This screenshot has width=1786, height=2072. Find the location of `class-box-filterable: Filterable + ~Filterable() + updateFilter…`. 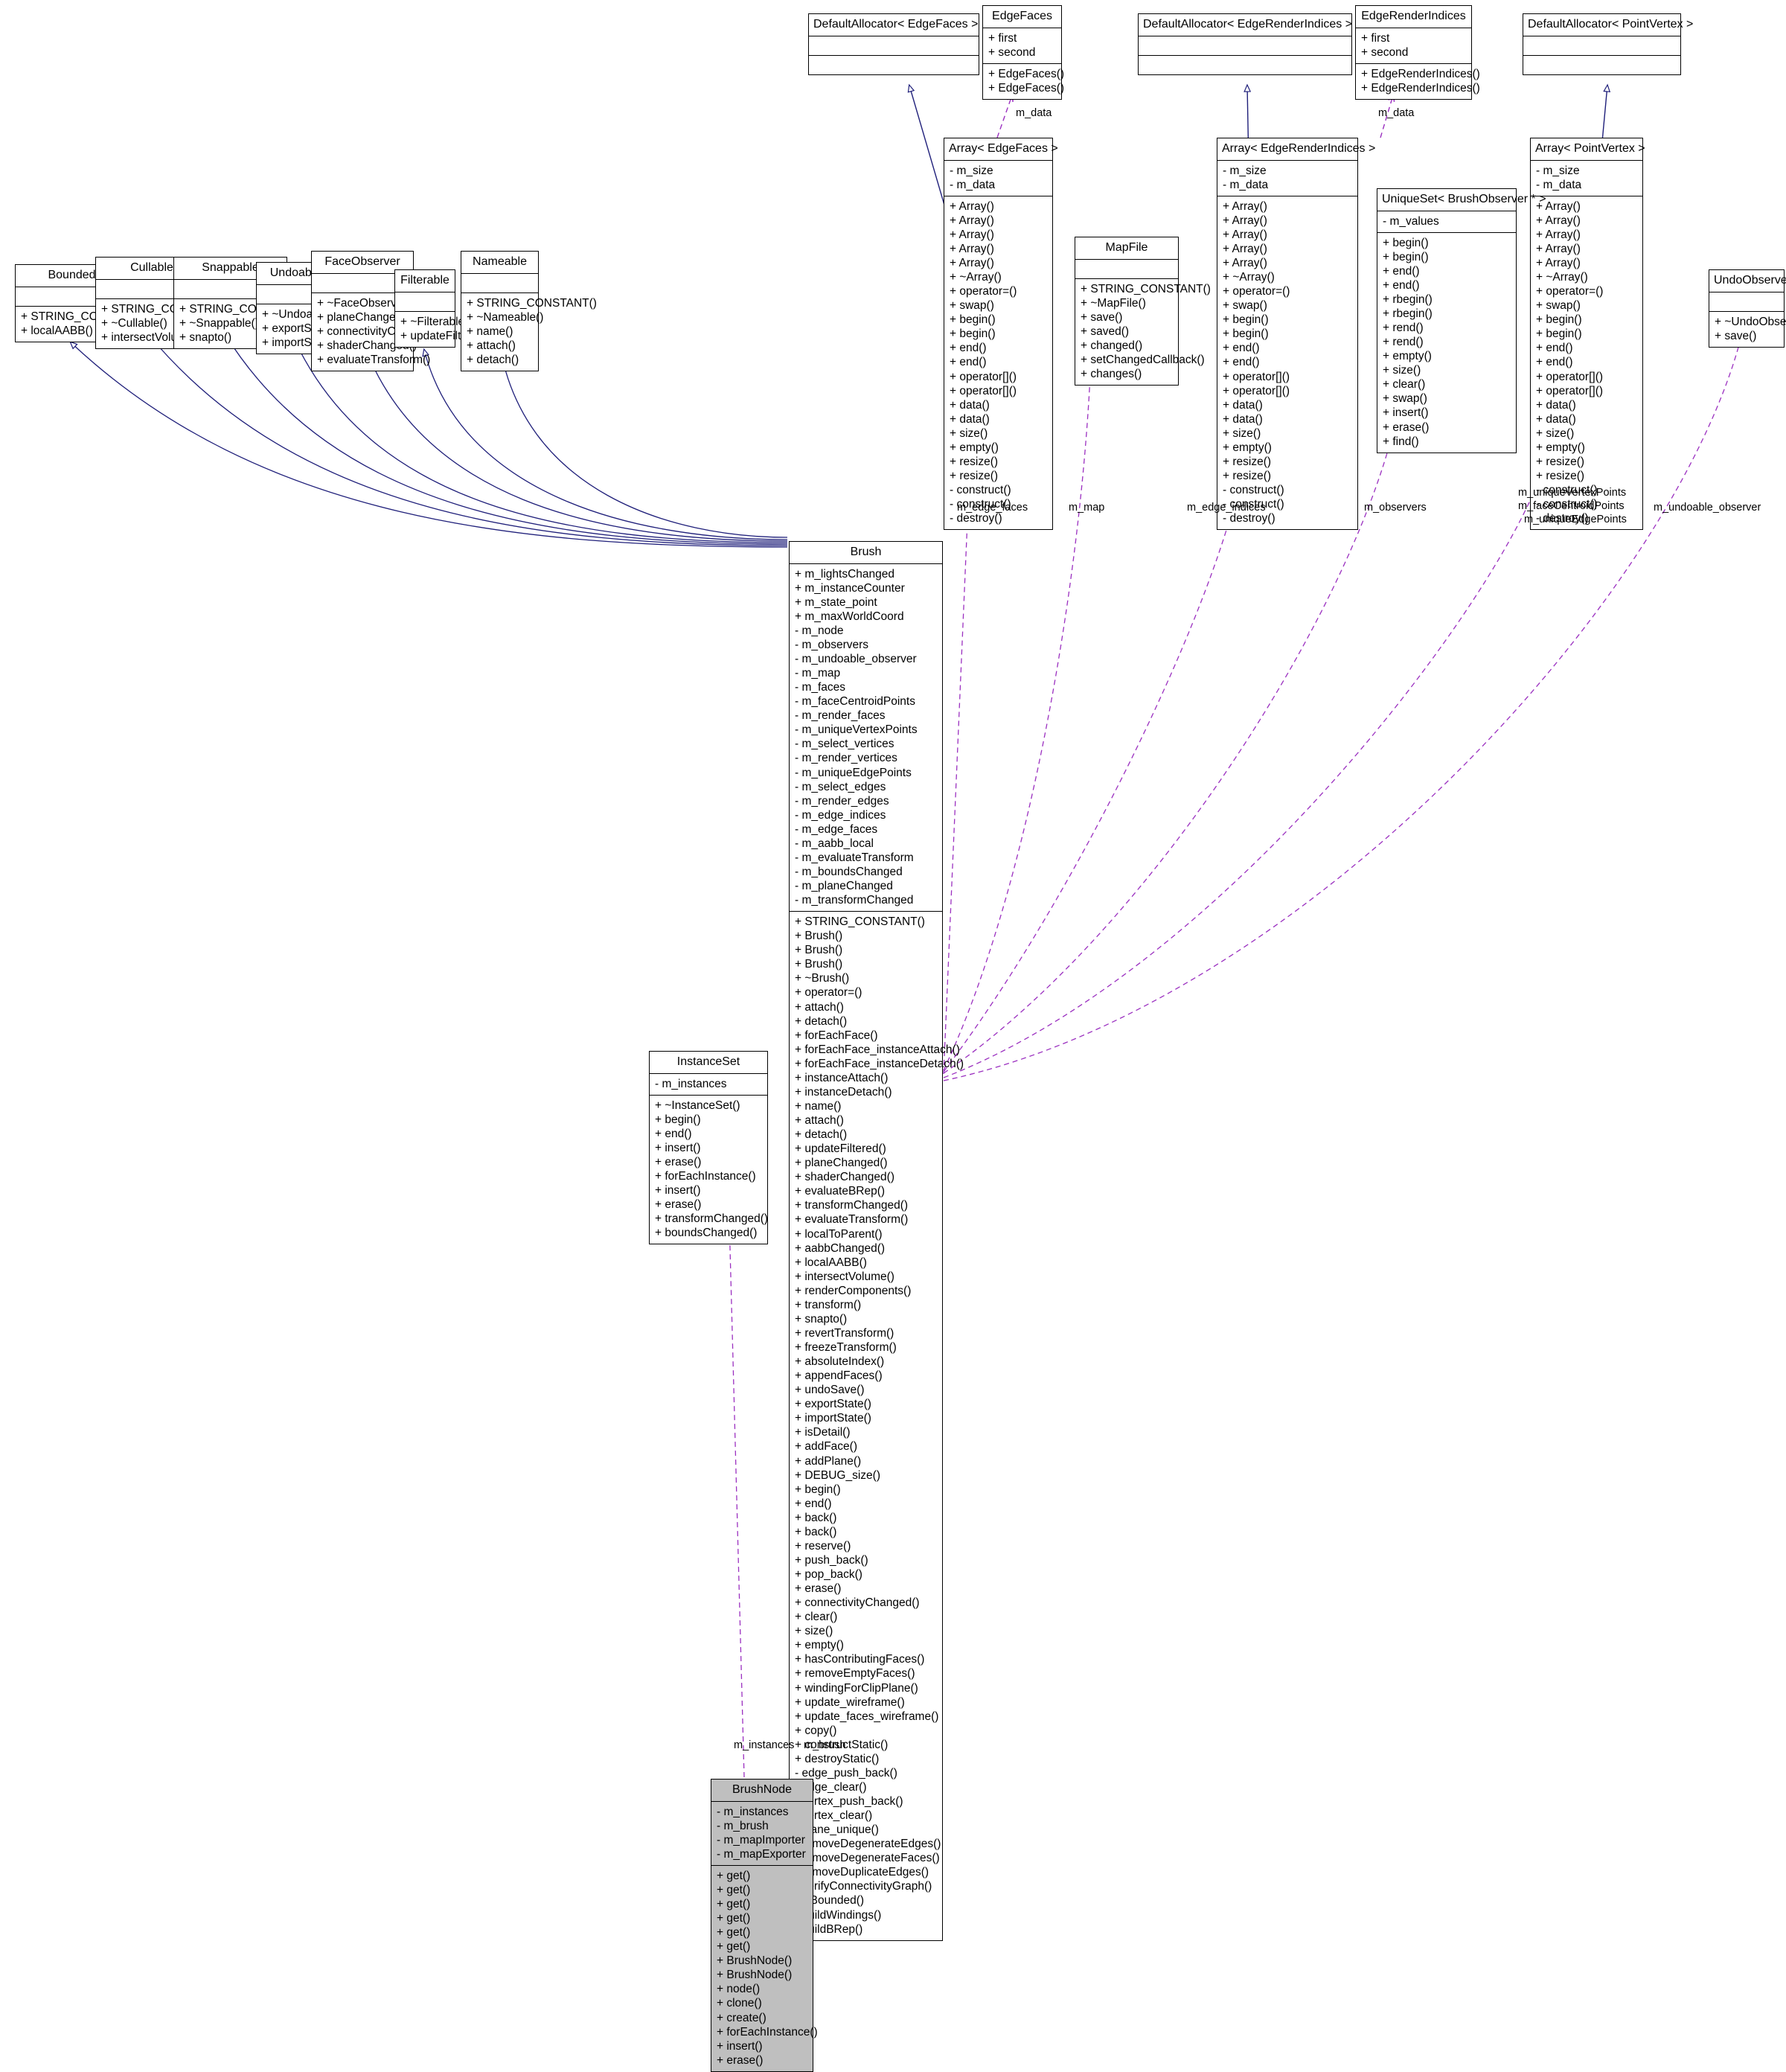

class-box-filterable: Filterable + ~Filterable() + updateFilter… is located at coordinates (443, 308).